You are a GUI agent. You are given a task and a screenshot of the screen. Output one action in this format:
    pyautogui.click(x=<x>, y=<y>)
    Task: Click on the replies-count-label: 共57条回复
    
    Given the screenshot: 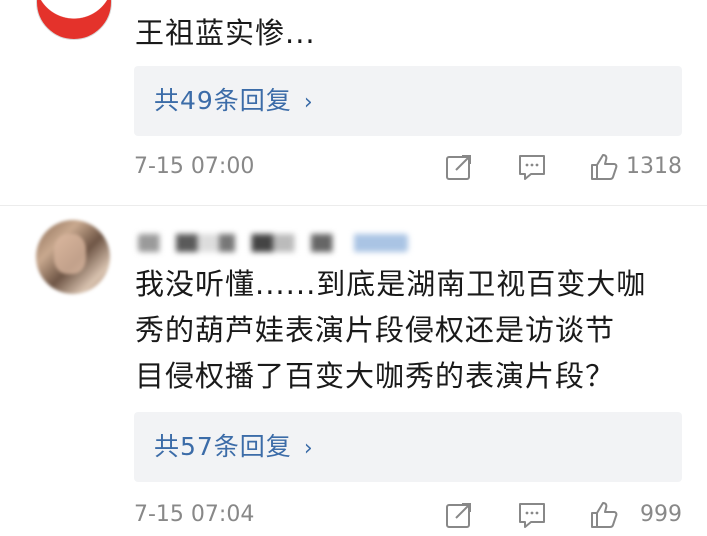 What is the action you would take?
    pyautogui.click(x=223, y=446)
    